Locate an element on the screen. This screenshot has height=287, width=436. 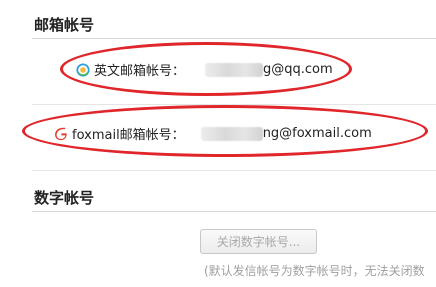
digital-account-note: (默认发信帐号为数字帐号时，无法关闭数 is located at coordinates (314, 271).